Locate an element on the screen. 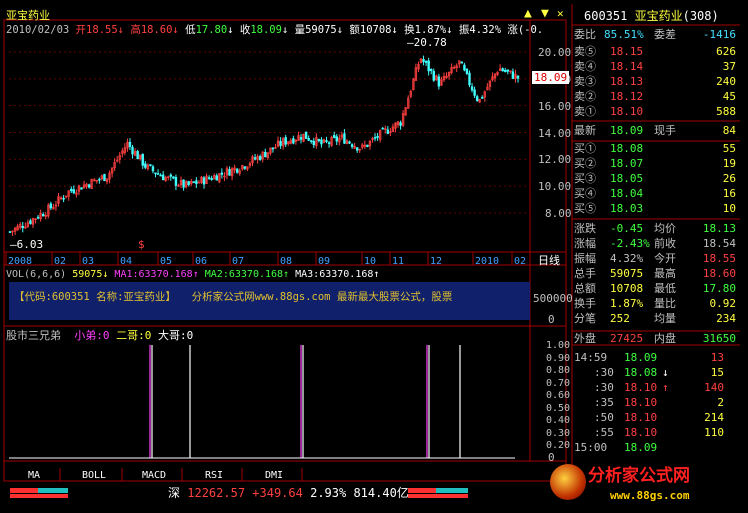  bid-row: 买④ 18.04 16 is located at coordinates (655, 193).